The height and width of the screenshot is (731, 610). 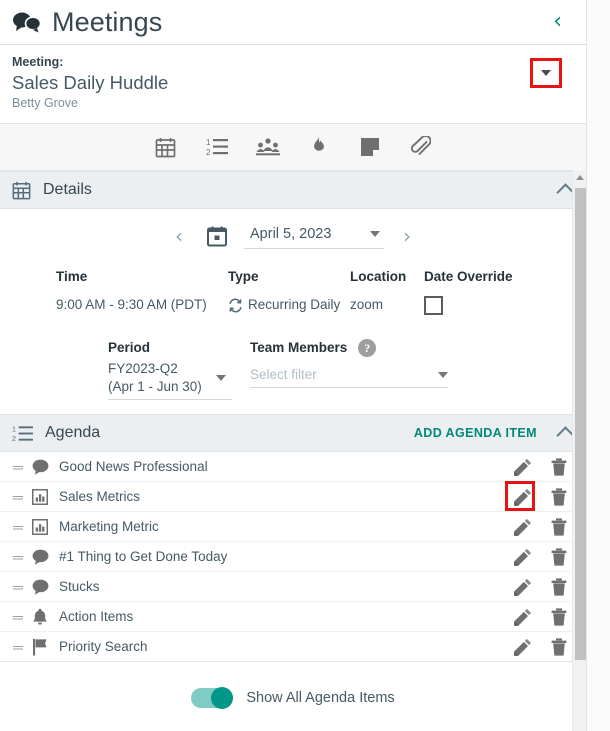 What do you see at coordinates (40, 647) in the screenshot?
I see `flag-icon` at bounding box center [40, 647].